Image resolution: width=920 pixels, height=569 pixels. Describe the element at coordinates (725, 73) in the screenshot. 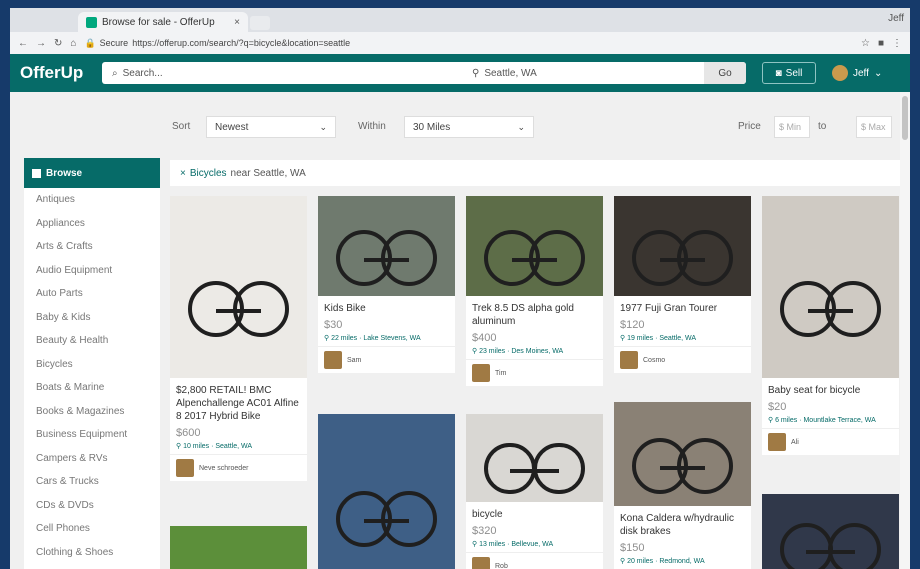

I see `go-button: Go` at that location.